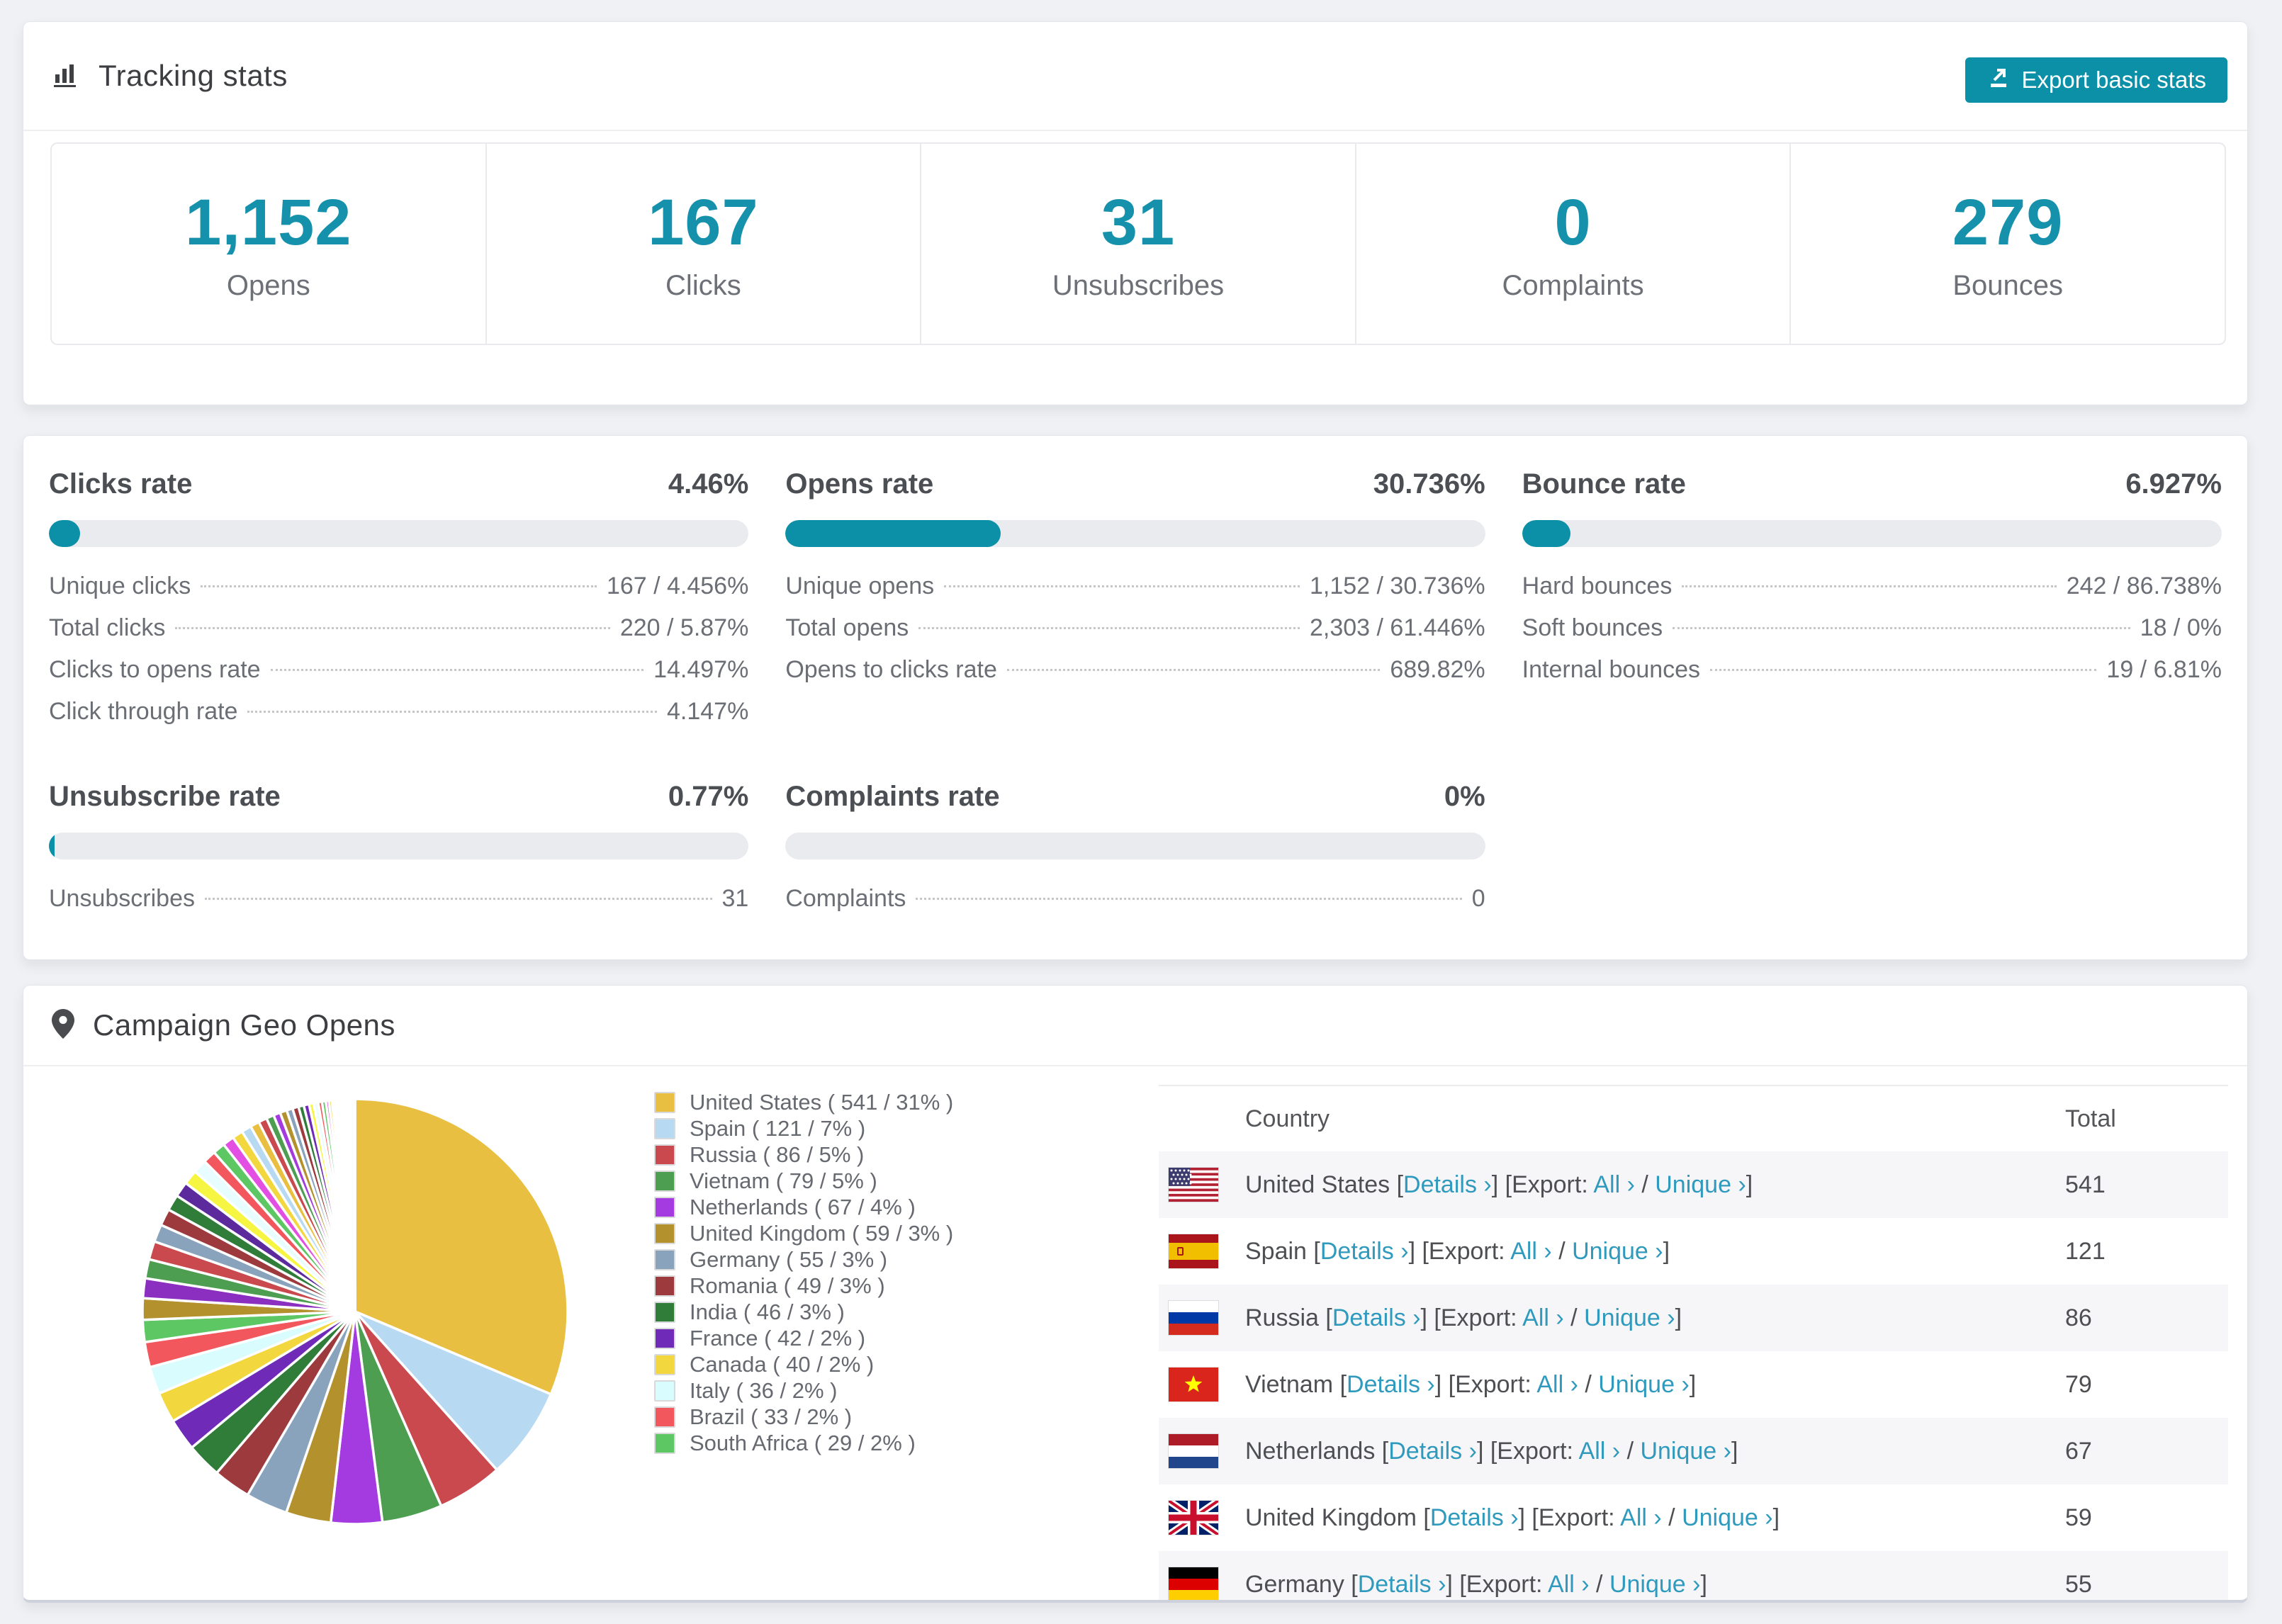  Describe the element at coordinates (268, 286) in the screenshot. I see `stat-label: Opens` at that location.